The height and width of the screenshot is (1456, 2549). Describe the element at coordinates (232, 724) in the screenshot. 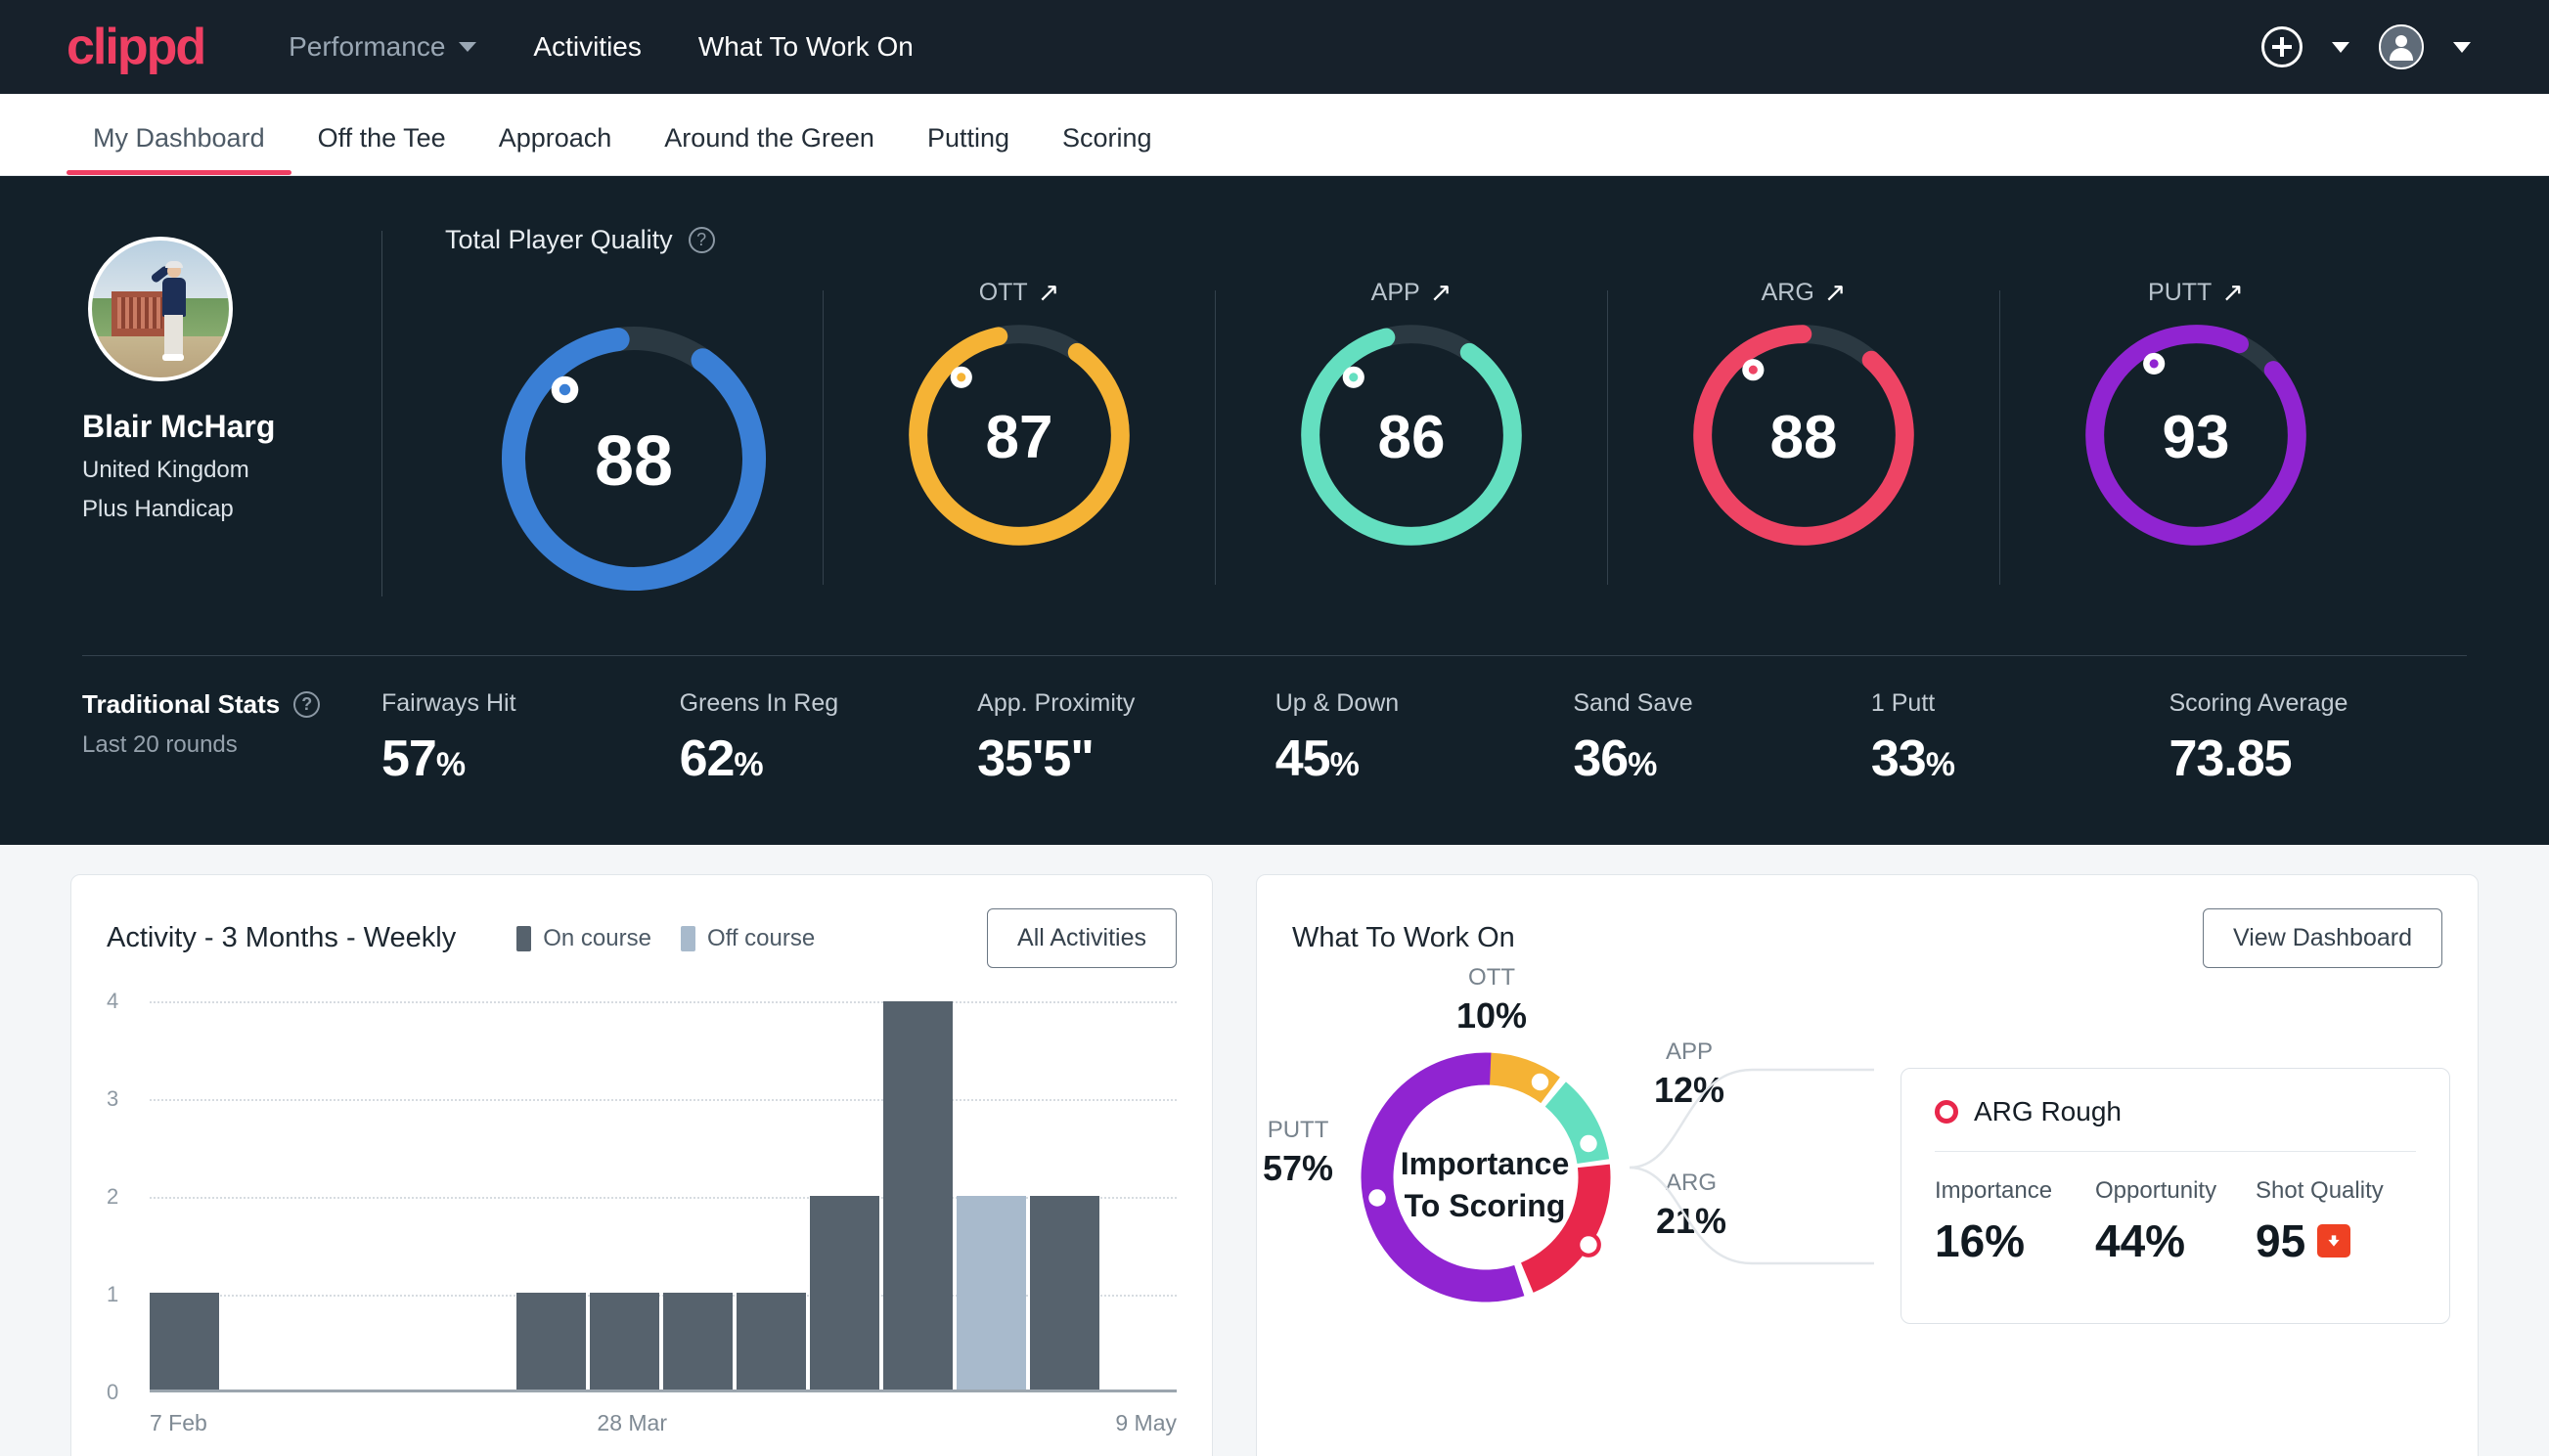

I see `traditional-stats-heading: Traditional Stats ? Last 20 rounds` at that location.